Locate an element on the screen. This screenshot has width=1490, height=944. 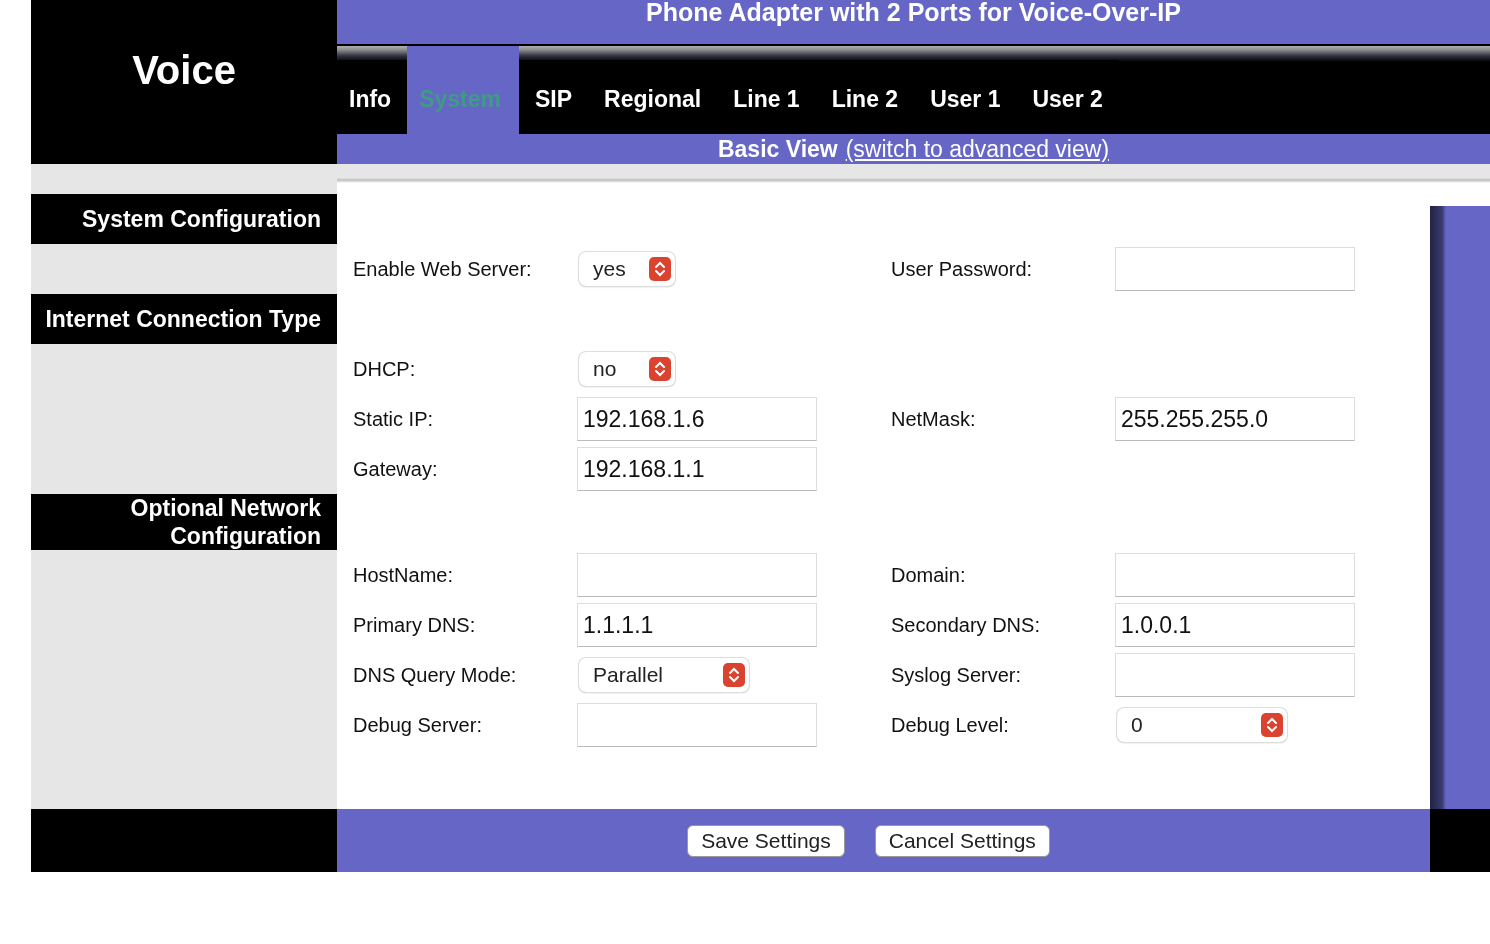
field-label: Static IP: is located at coordinates (394, 419).